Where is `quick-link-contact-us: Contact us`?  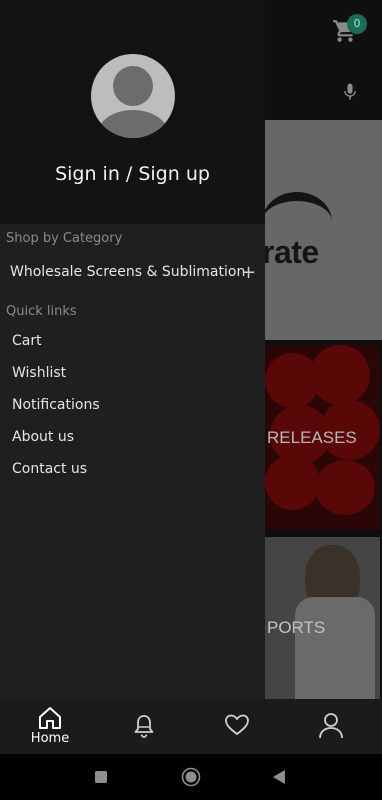 quick-link-contact-us: Contact us is located at coordinates (49, 469).